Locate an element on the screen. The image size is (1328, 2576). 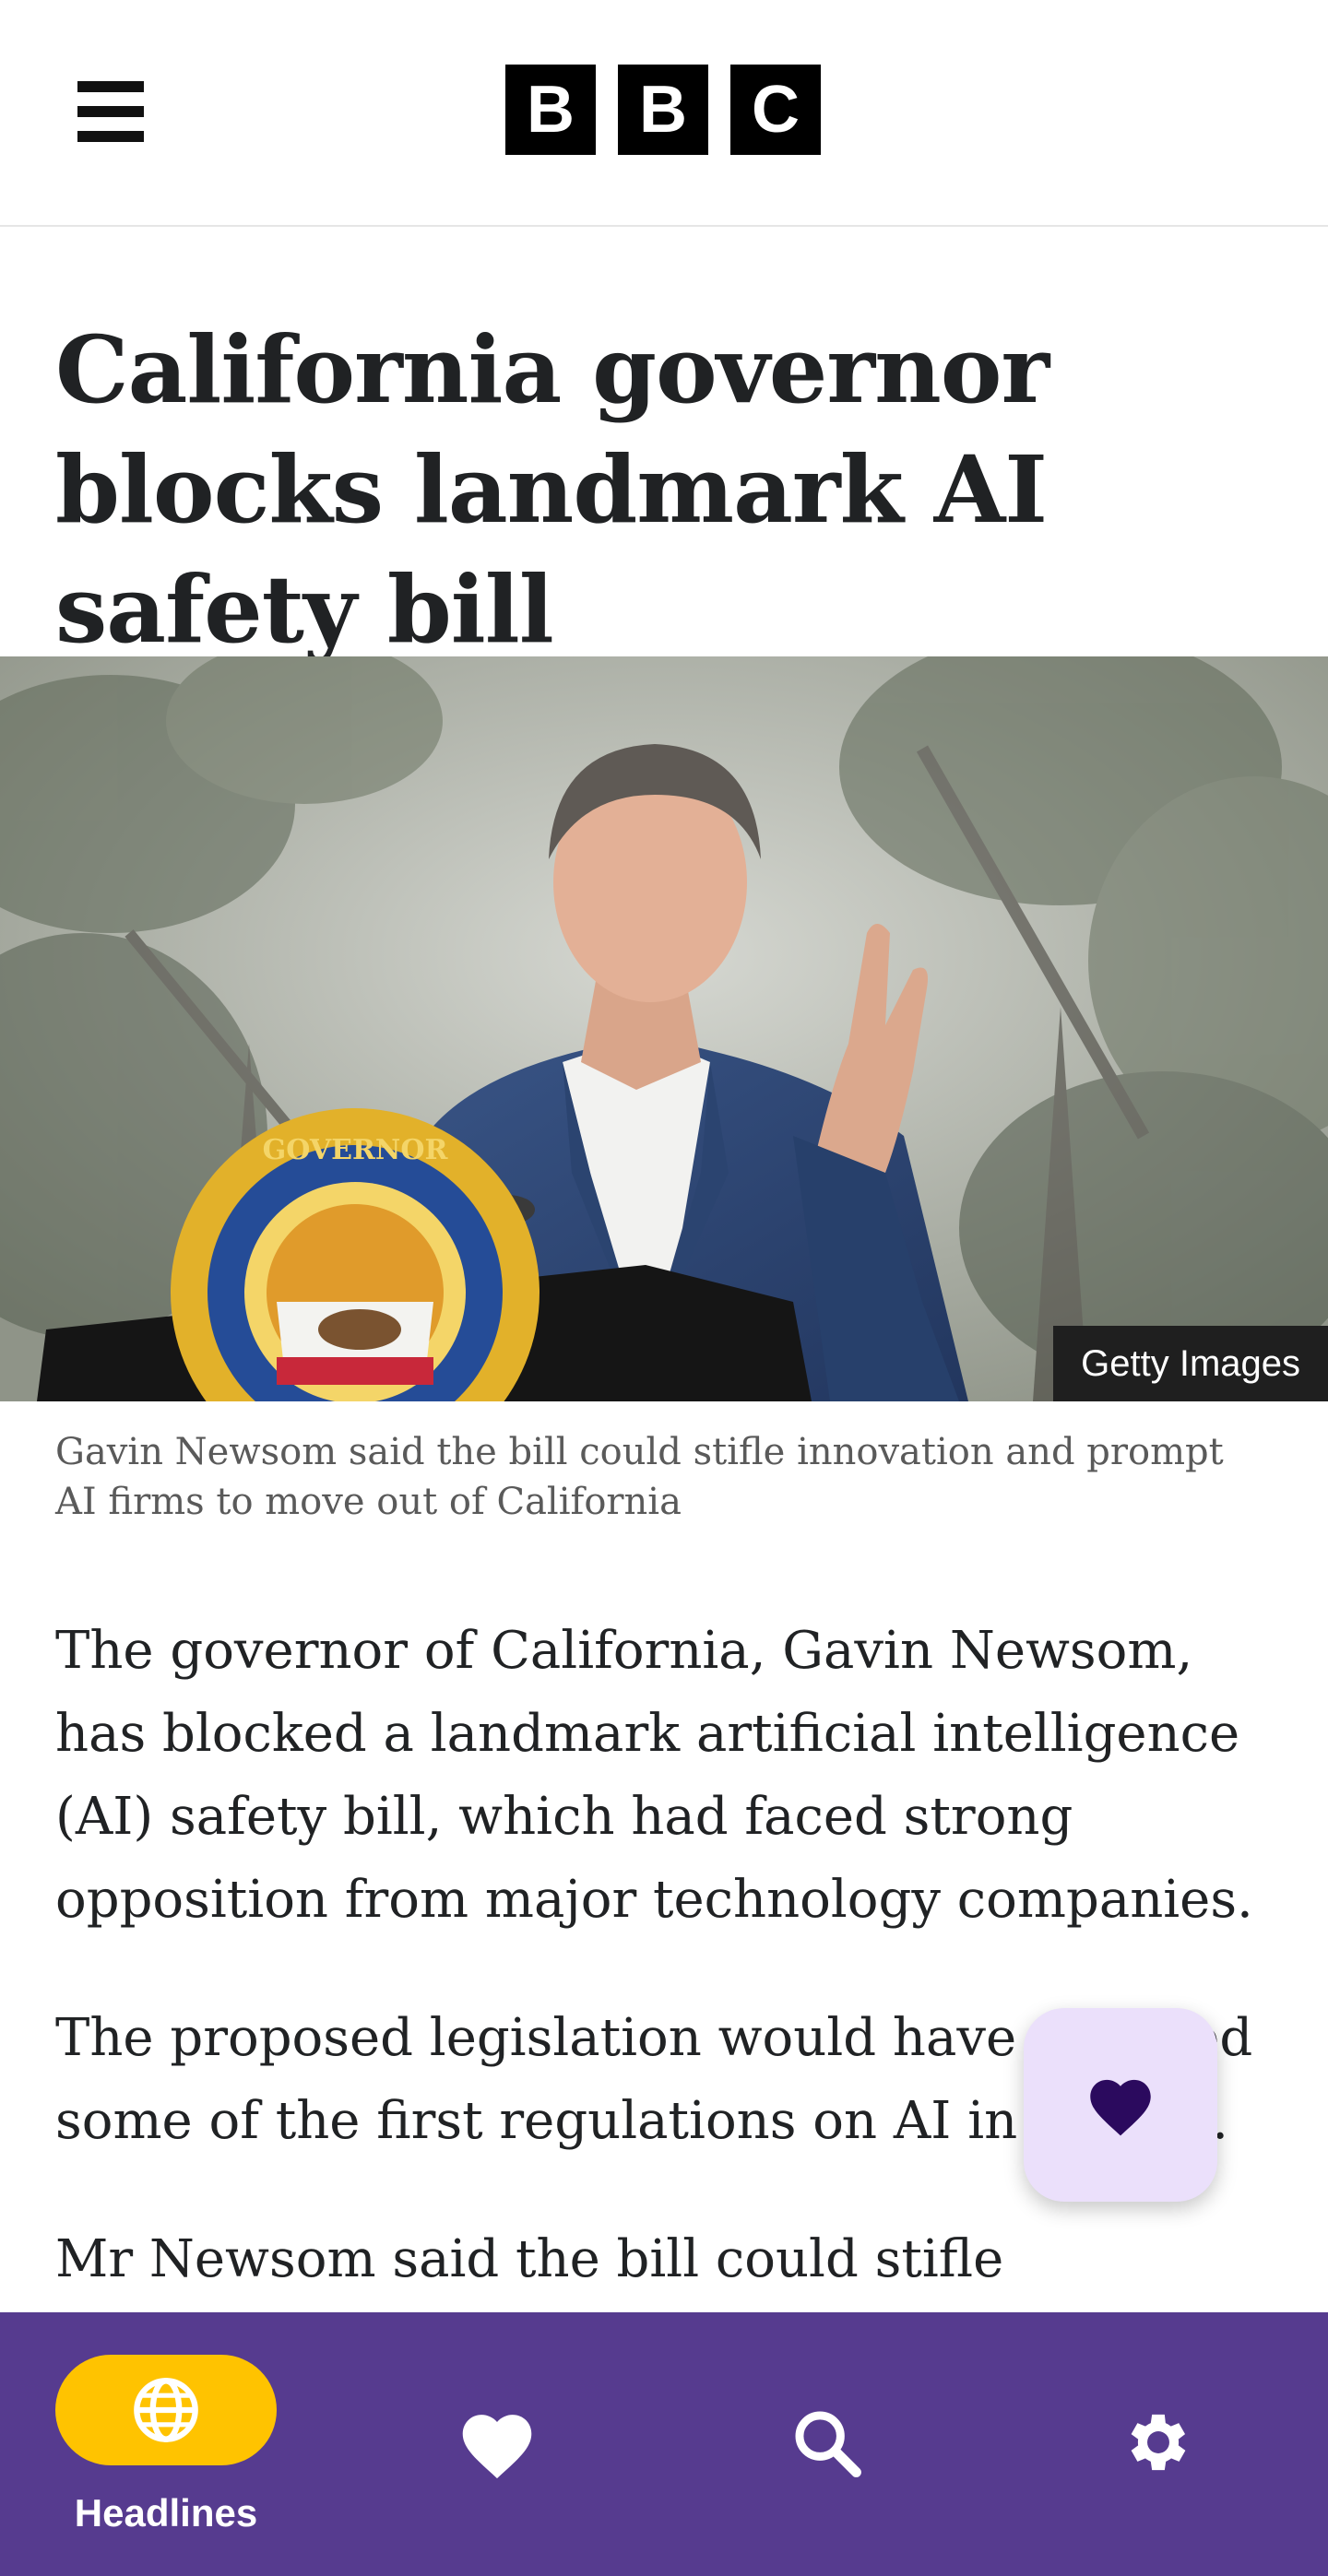
bottom-navigation: Headlines is located at coordinates (664, 2444).